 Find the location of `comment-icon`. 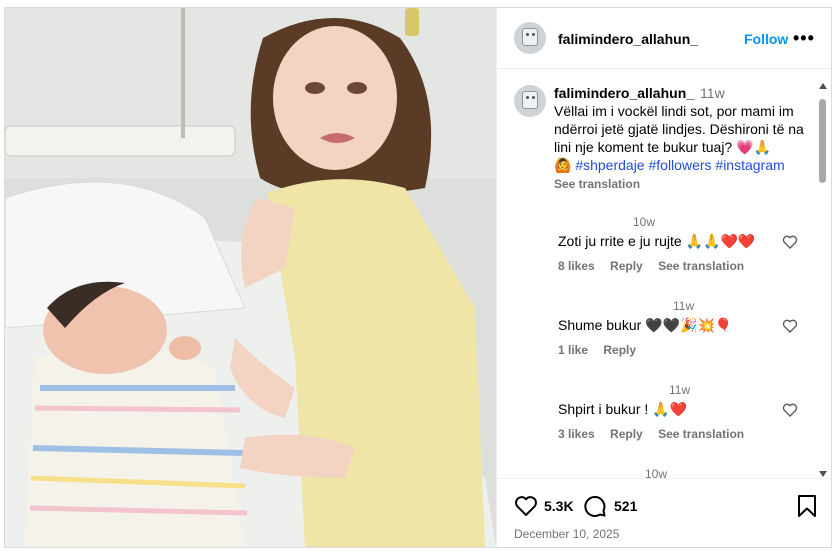

comment-icon is located at coordinates (595, 506).